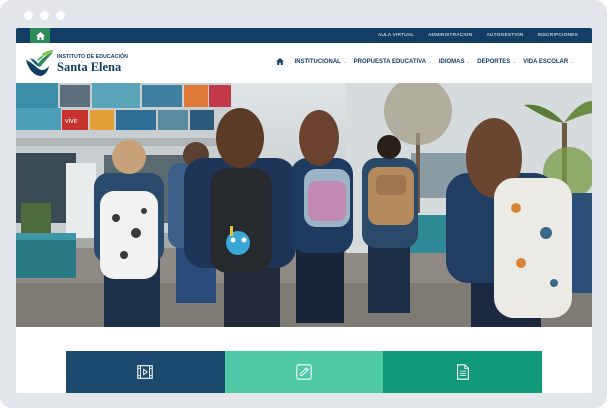  I want to click on nav-item-idiomas: IDIOMAS ⌄, so click(454, 62).